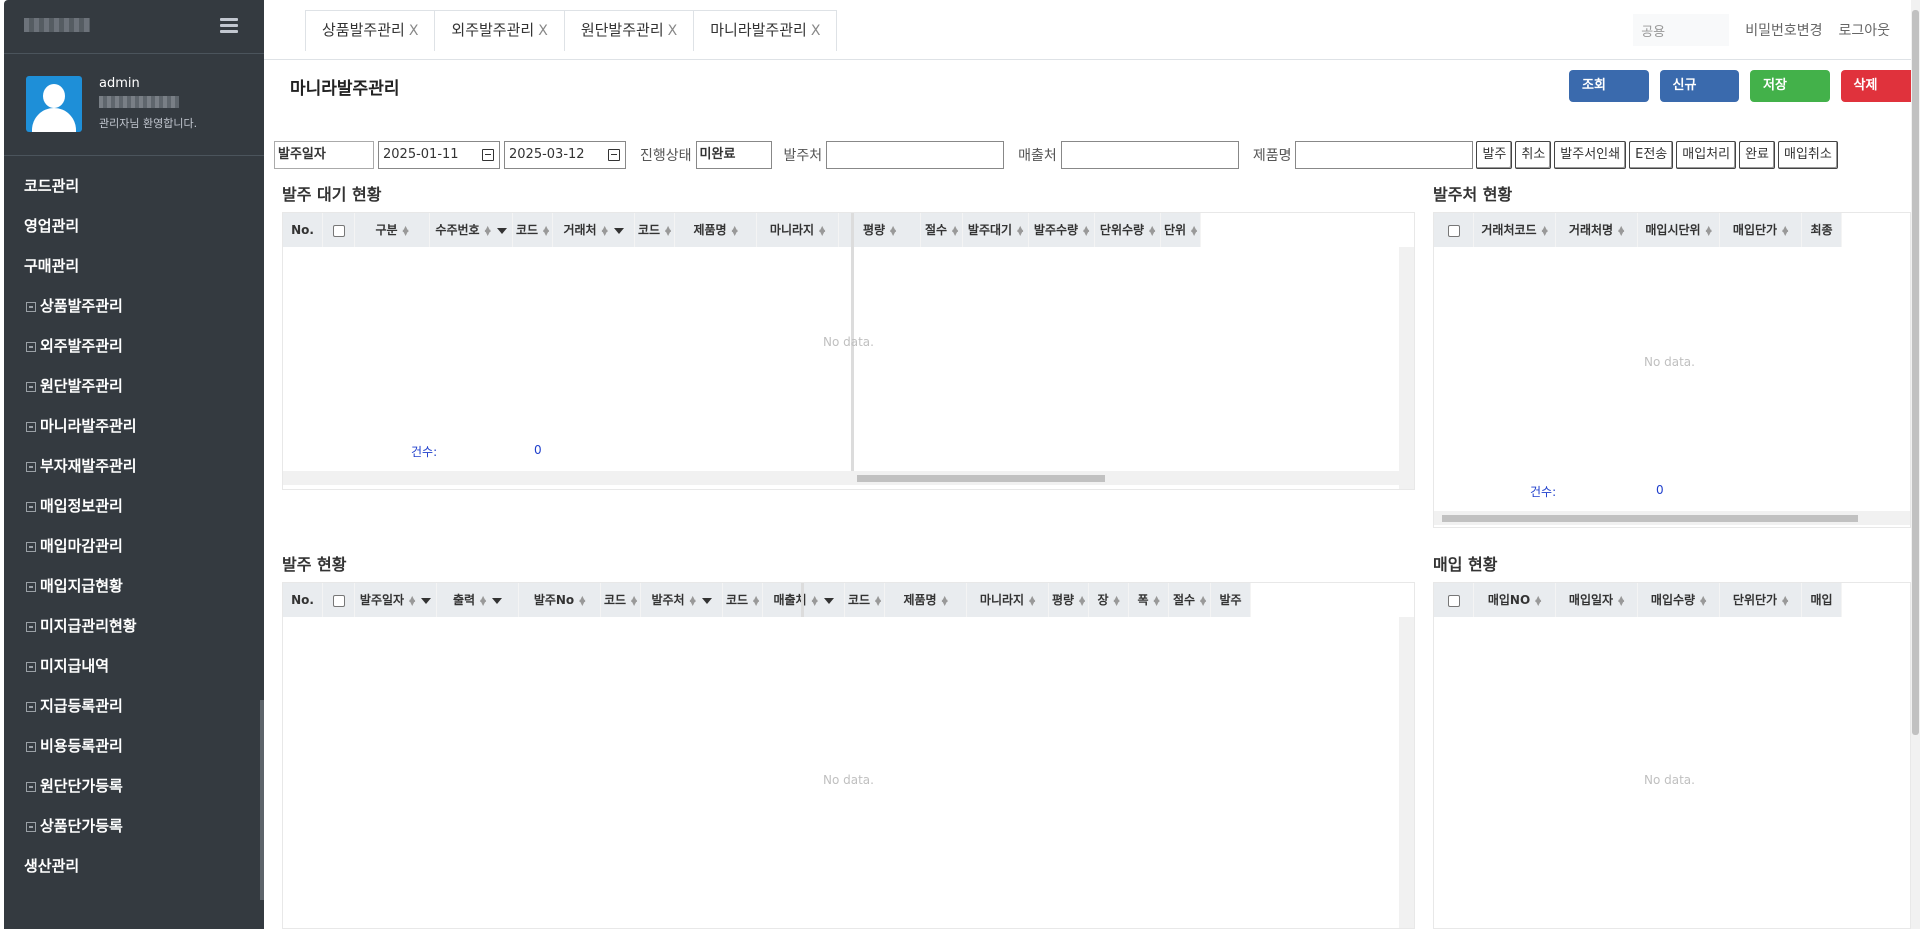 This screenshot has height=929, width=1920. I want to click on sidebar-item-10: 매입지급현황, so click(134, 586).